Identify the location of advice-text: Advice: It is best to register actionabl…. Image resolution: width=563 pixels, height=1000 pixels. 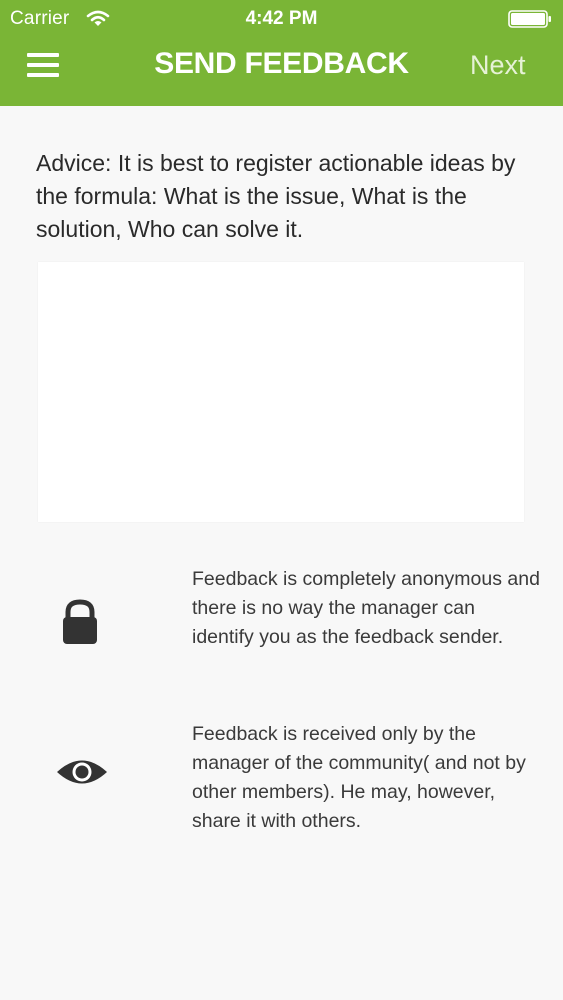
(276, 196).